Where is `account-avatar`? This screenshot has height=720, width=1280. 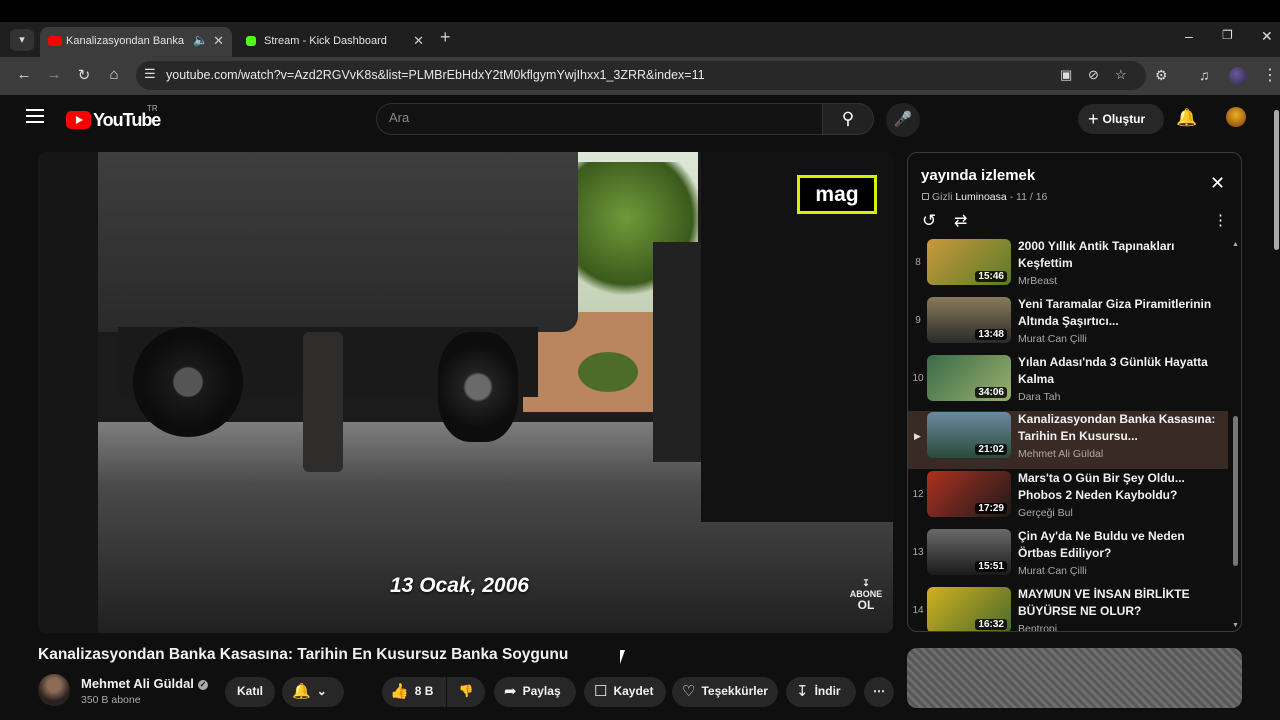 account-avatar is located at coordinates (1236, 117).